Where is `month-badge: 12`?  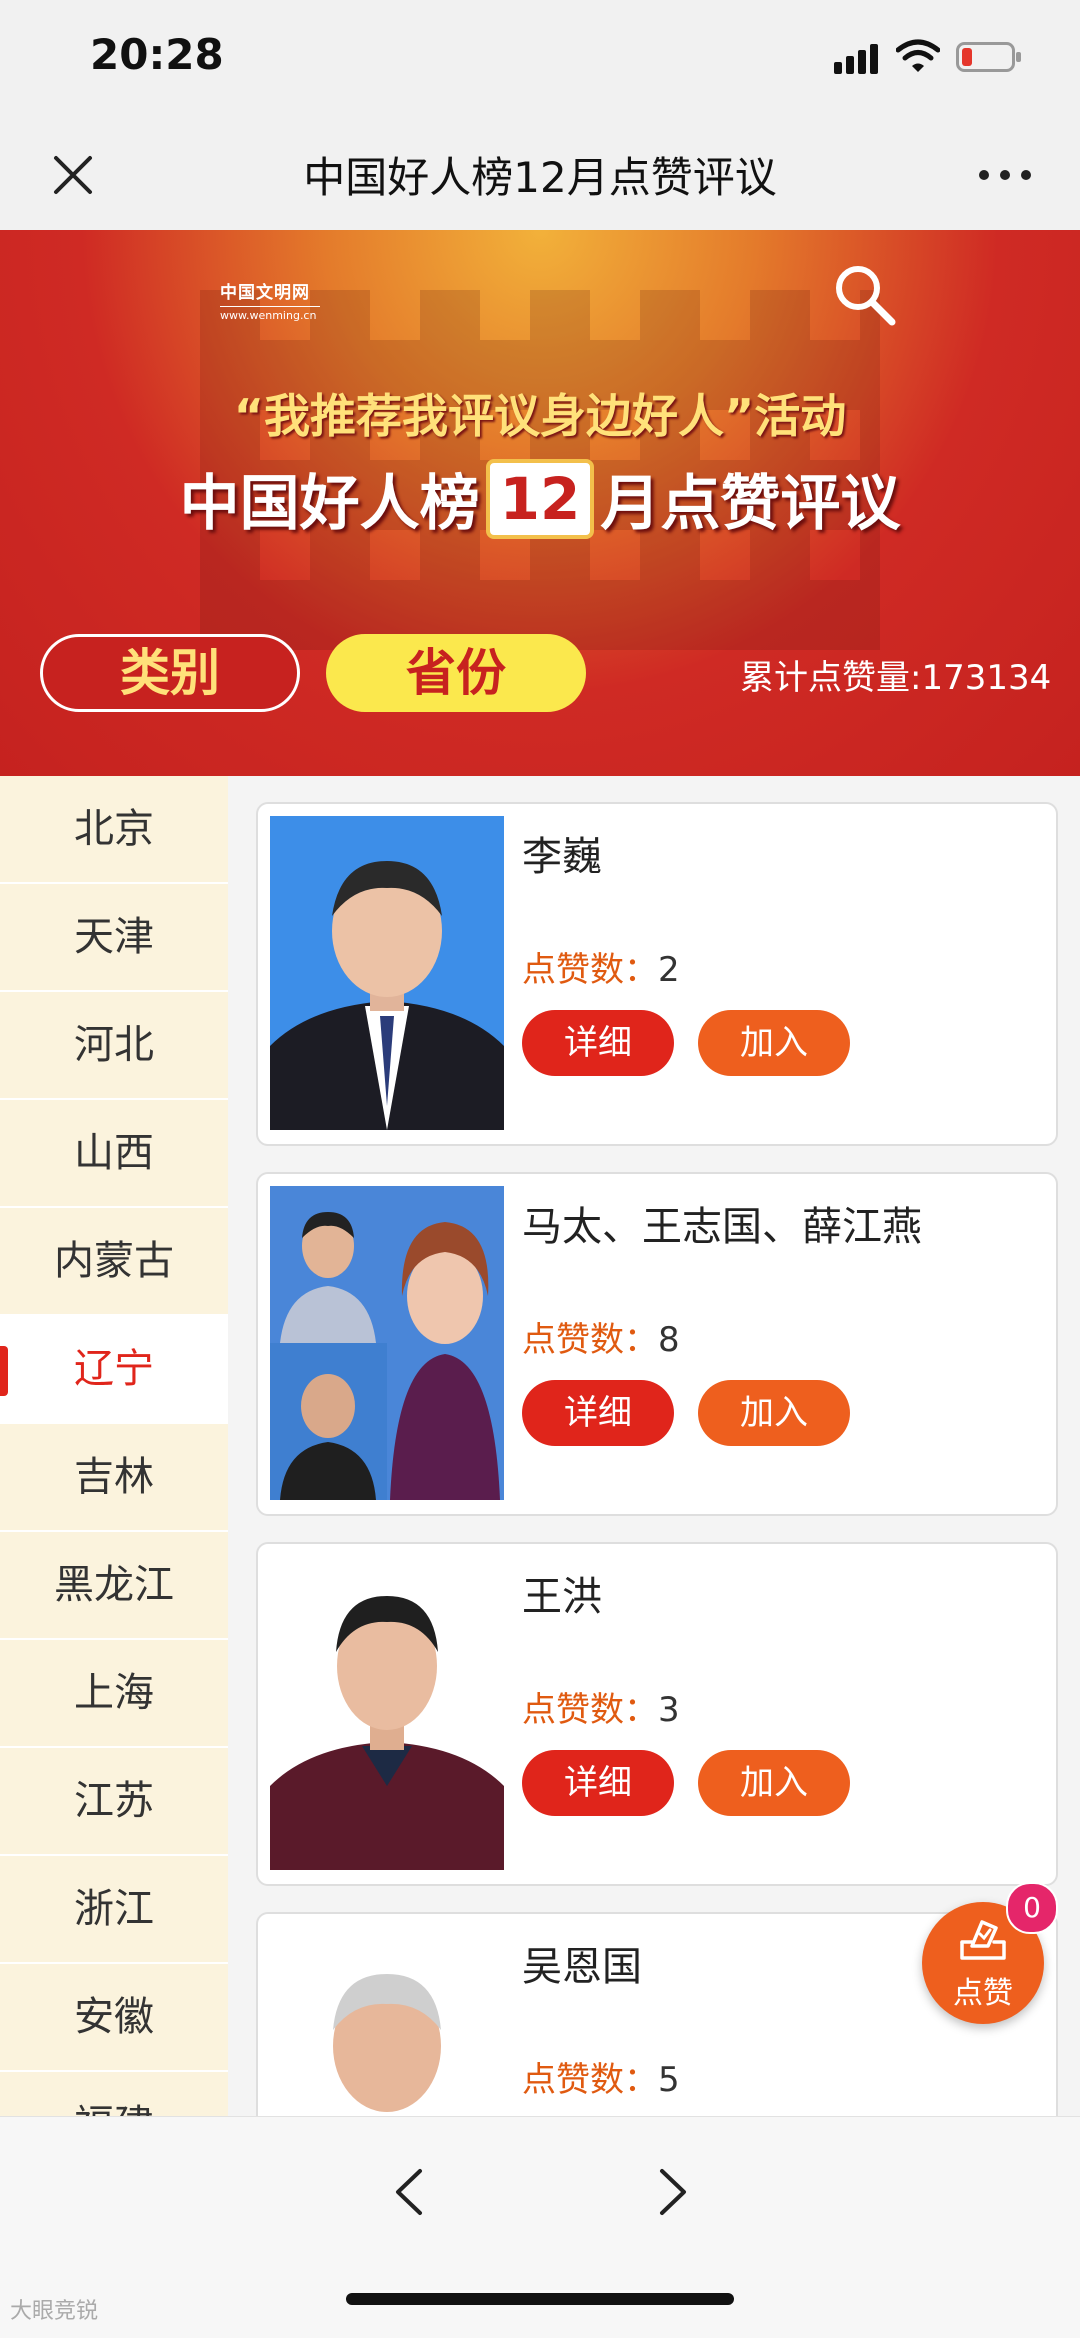
month-badge: 12 is located at coordinates (540, 498).